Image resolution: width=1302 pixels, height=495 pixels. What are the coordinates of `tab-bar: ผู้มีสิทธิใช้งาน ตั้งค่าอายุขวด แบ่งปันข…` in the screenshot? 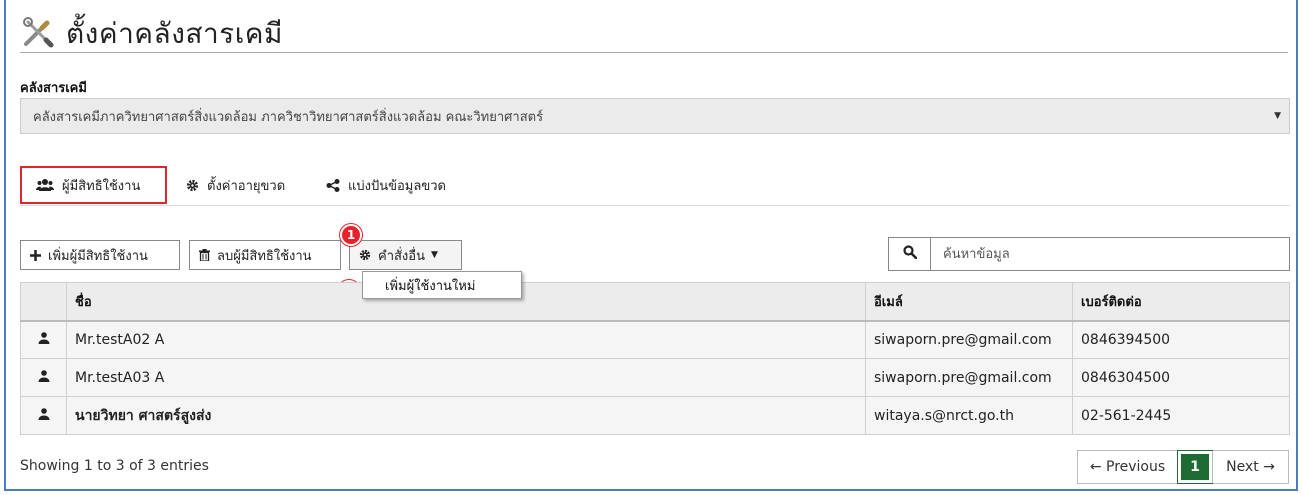 It's located at (655, 186).